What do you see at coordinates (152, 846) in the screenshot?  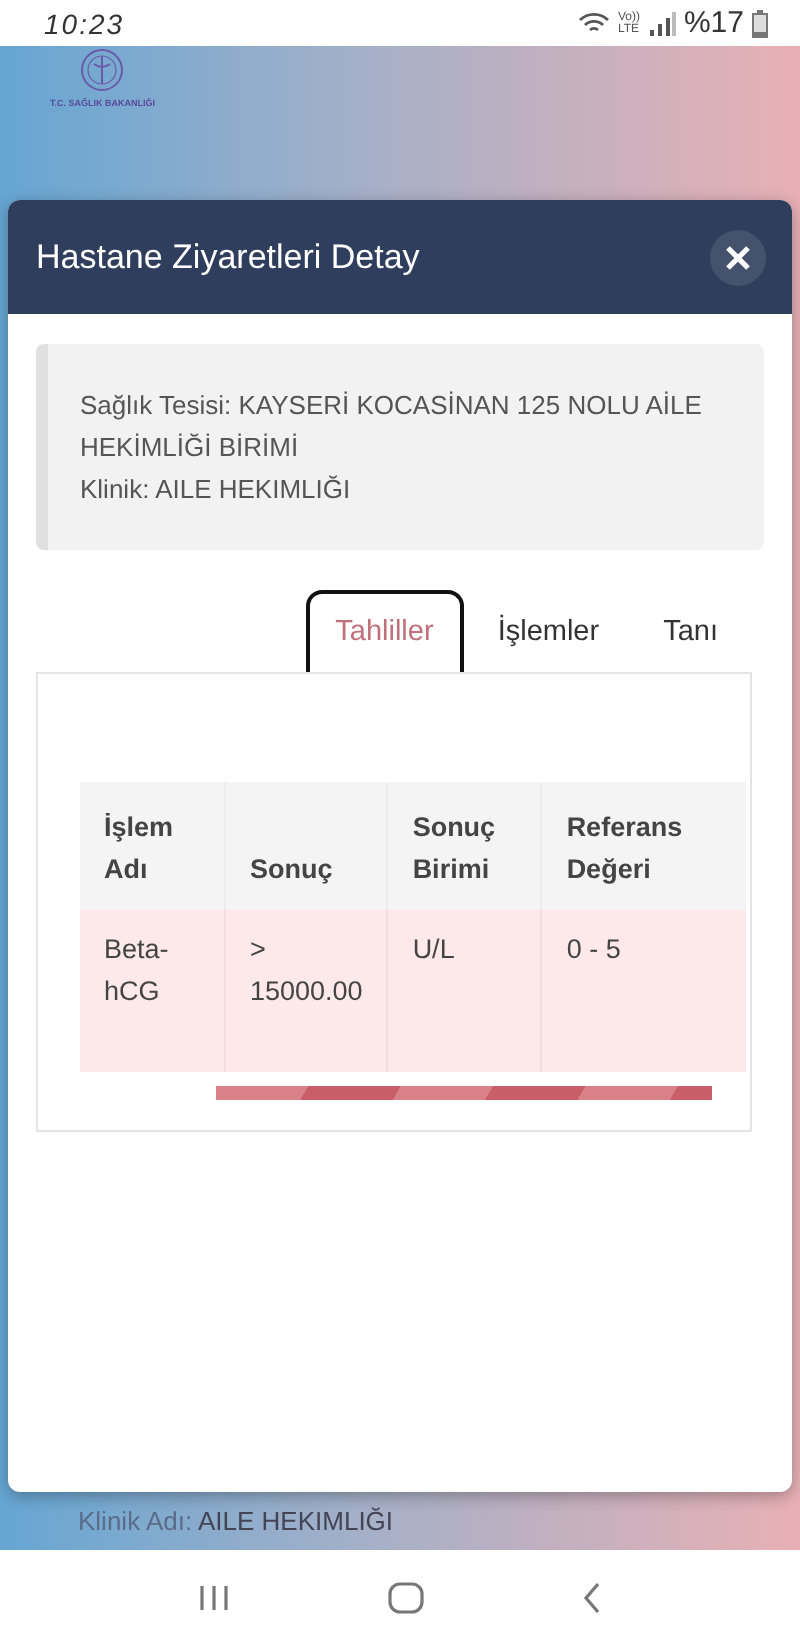 I see `column-header: İşlem Adı` at bounding box center [152, 846].